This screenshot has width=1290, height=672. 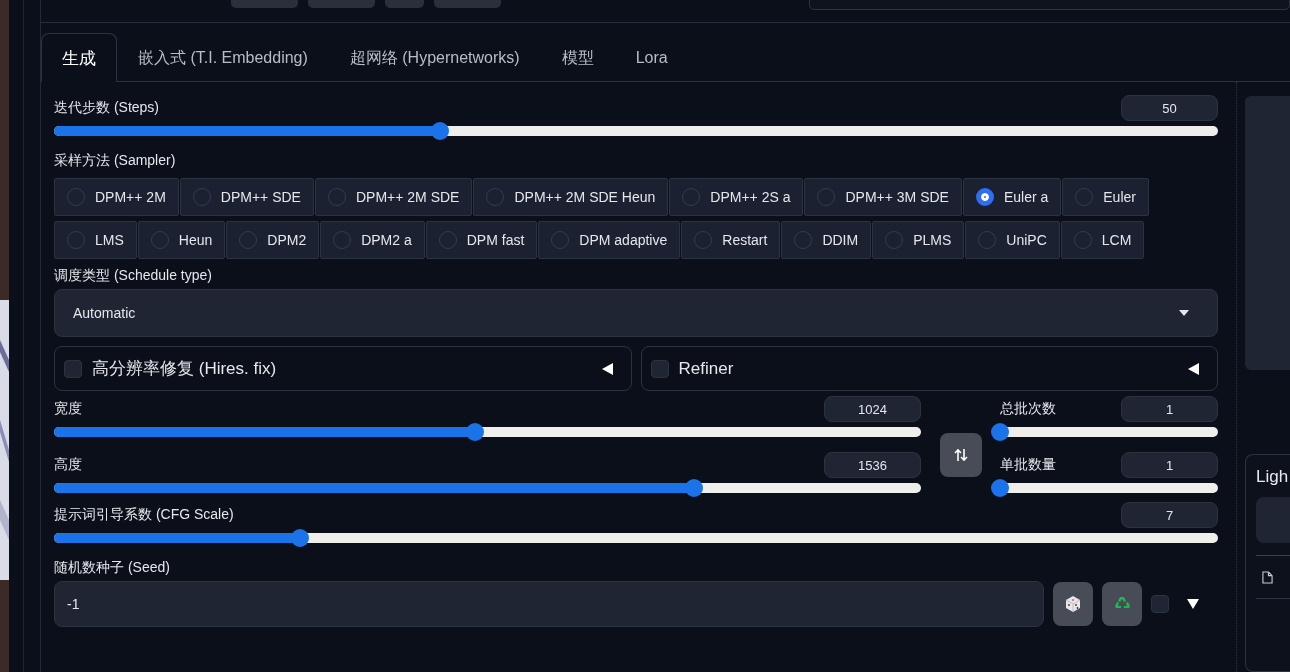 I want to click on radio-label: DPM2 a, so click(x=386, y=240).